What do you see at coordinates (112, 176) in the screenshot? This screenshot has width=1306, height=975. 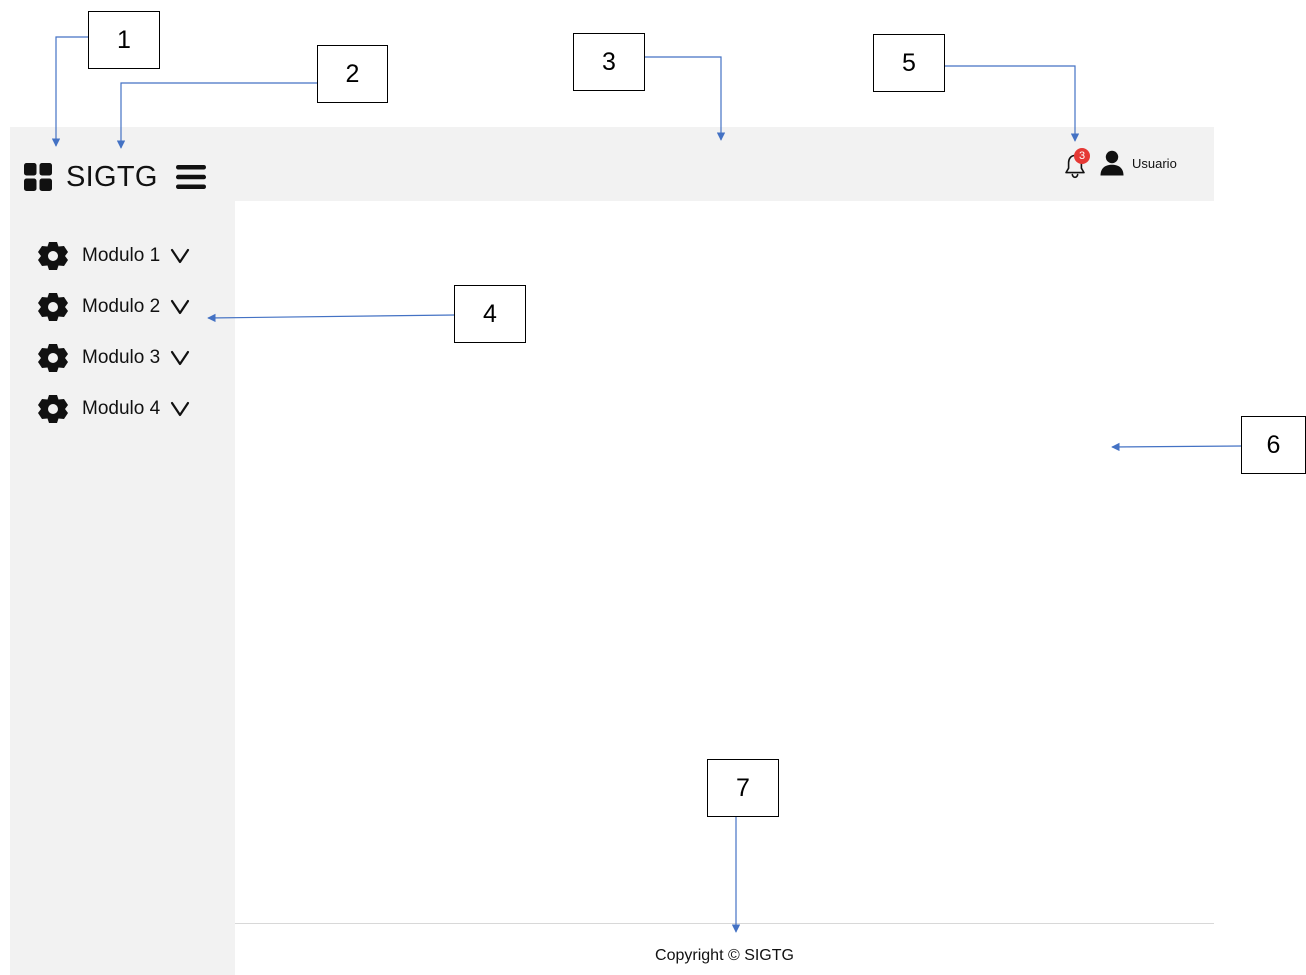 I see `app-title: SIGTG` at bounding box center [112, 176].